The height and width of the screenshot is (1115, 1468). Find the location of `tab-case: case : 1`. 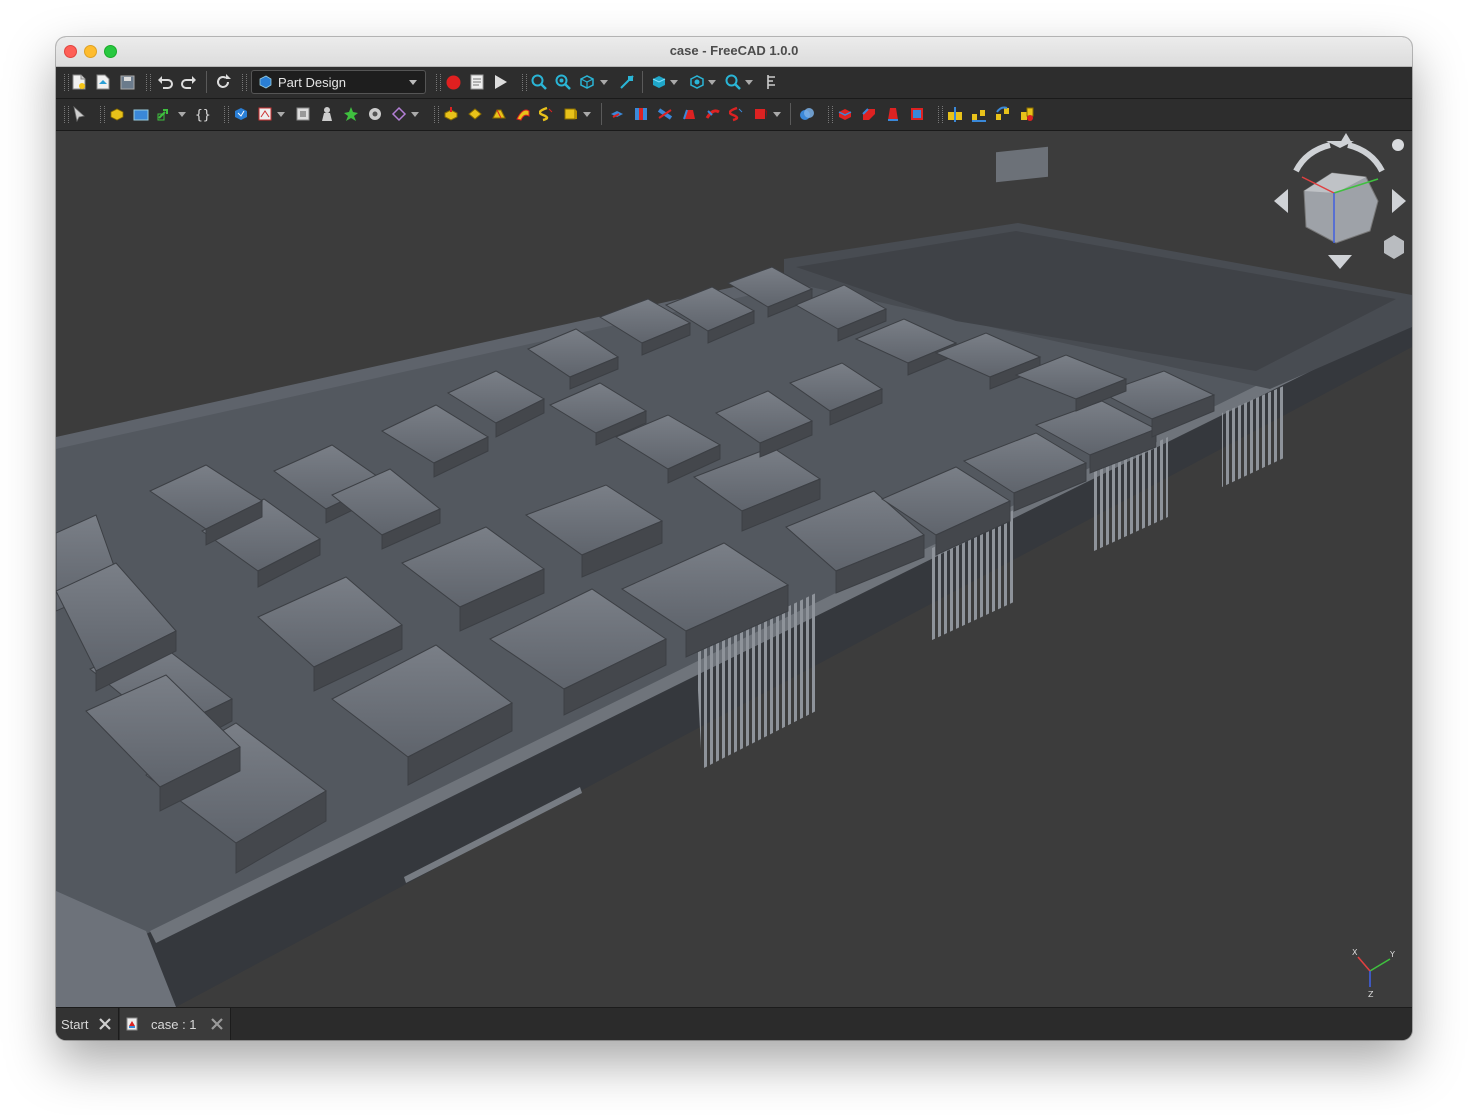

tab-case: case : 1 is located at coordinates (175, 1024).